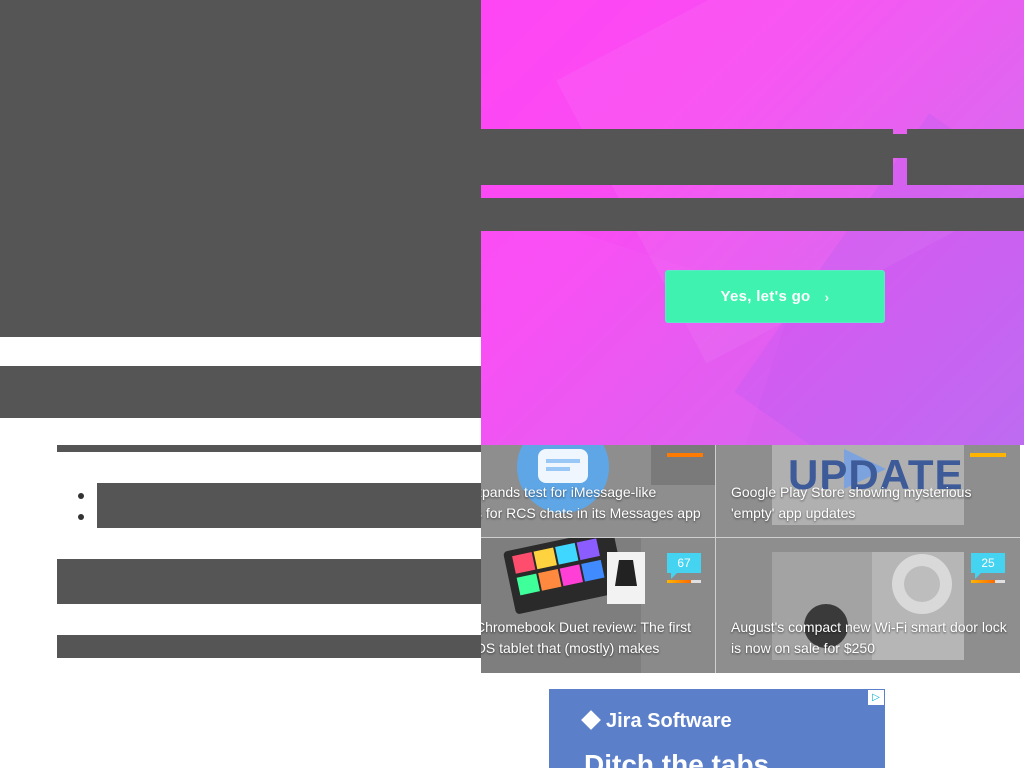  I want to click on ad-brand: Jira Software, so click(669, 721).